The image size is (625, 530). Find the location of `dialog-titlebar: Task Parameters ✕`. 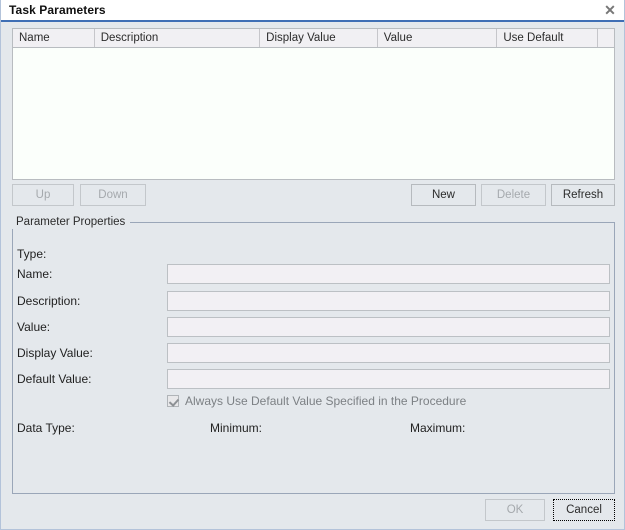

dialog-titlebar: Task Parameters ✕ is located at coordinates (312, 11).